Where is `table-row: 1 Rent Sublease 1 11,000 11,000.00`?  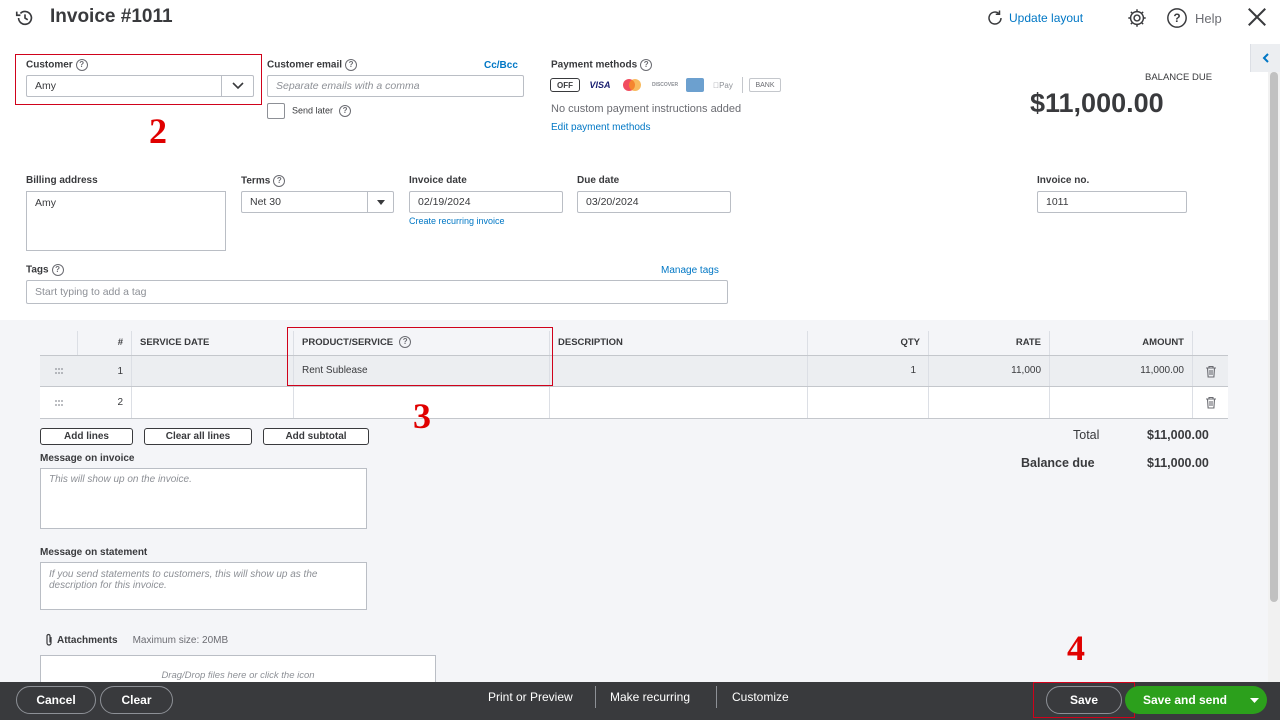
table-row: 1 Rent Sublease 1 11,000 11,000.00 is located at coordinates (634, 371).